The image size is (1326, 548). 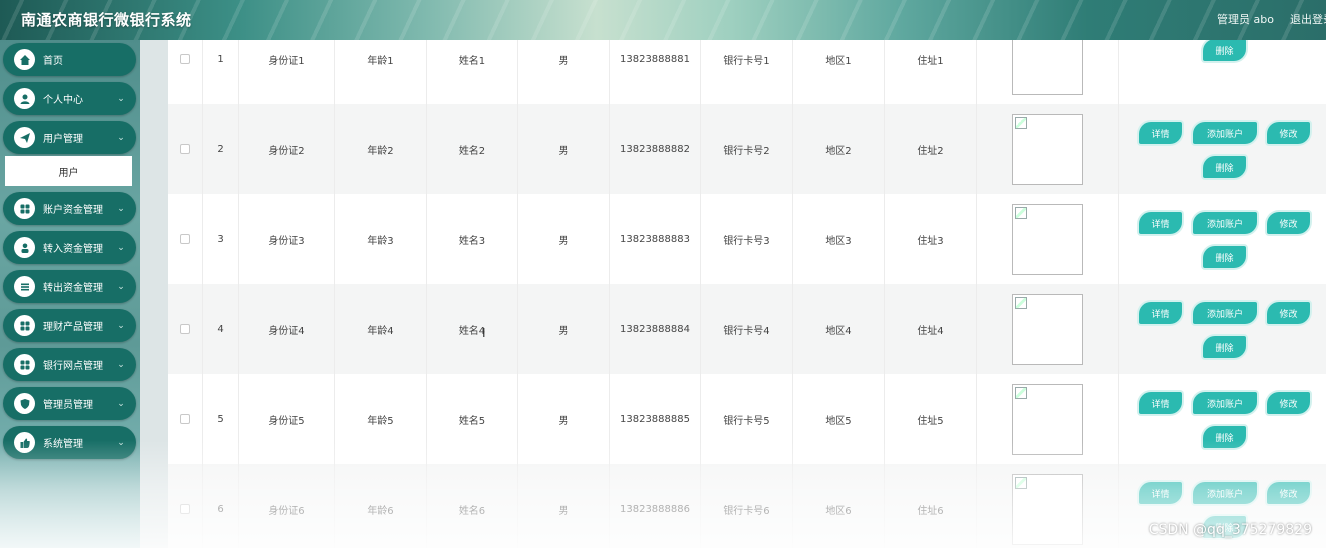 I want to click on sidebar-item-transfer-in: 转入资金管理 ⌄, so click(x=69, y=247).